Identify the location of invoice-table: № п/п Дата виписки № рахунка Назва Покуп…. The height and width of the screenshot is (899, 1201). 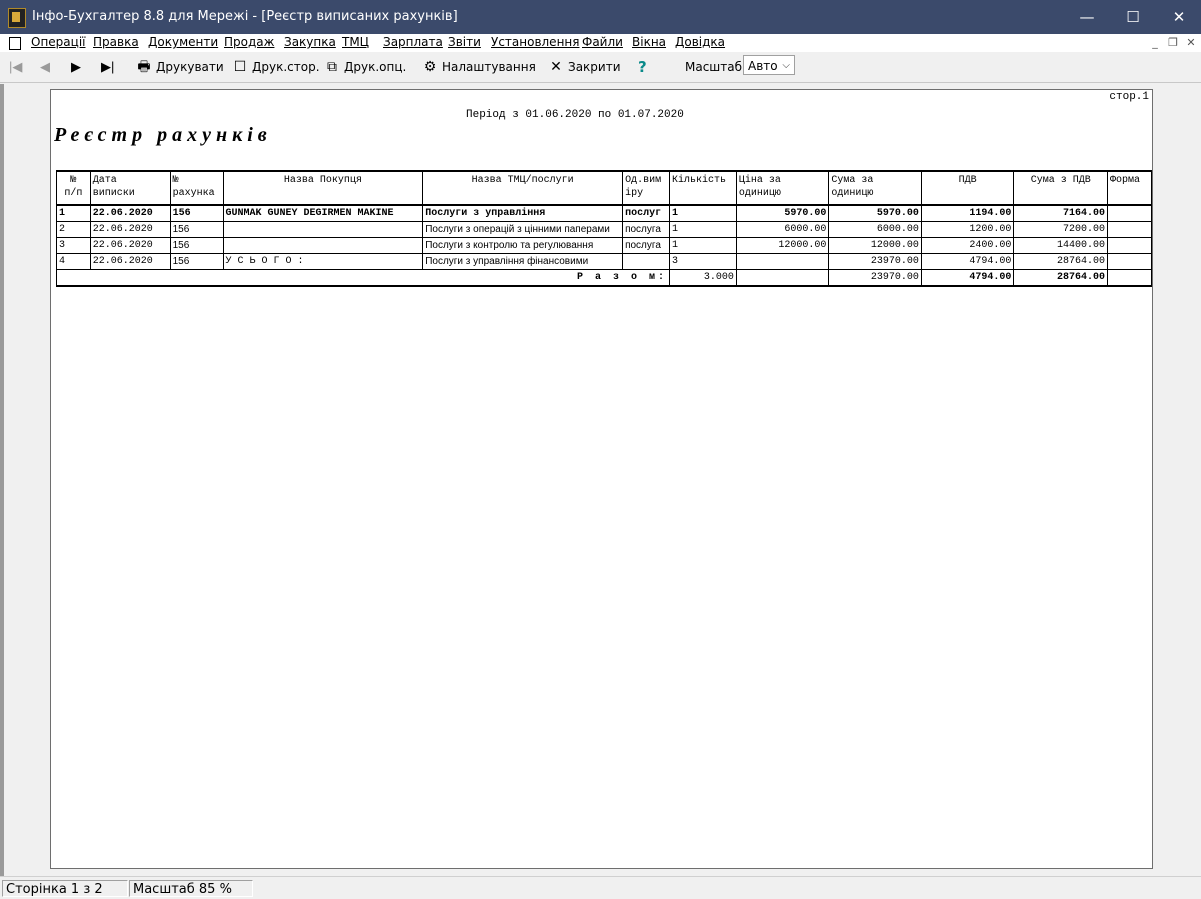
(604, 228).